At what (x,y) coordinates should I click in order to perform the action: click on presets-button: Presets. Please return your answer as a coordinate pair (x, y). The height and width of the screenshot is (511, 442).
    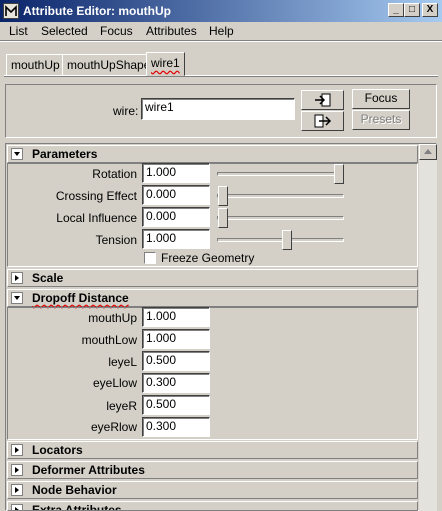
    Looking at the image, I should click on (381, 120).